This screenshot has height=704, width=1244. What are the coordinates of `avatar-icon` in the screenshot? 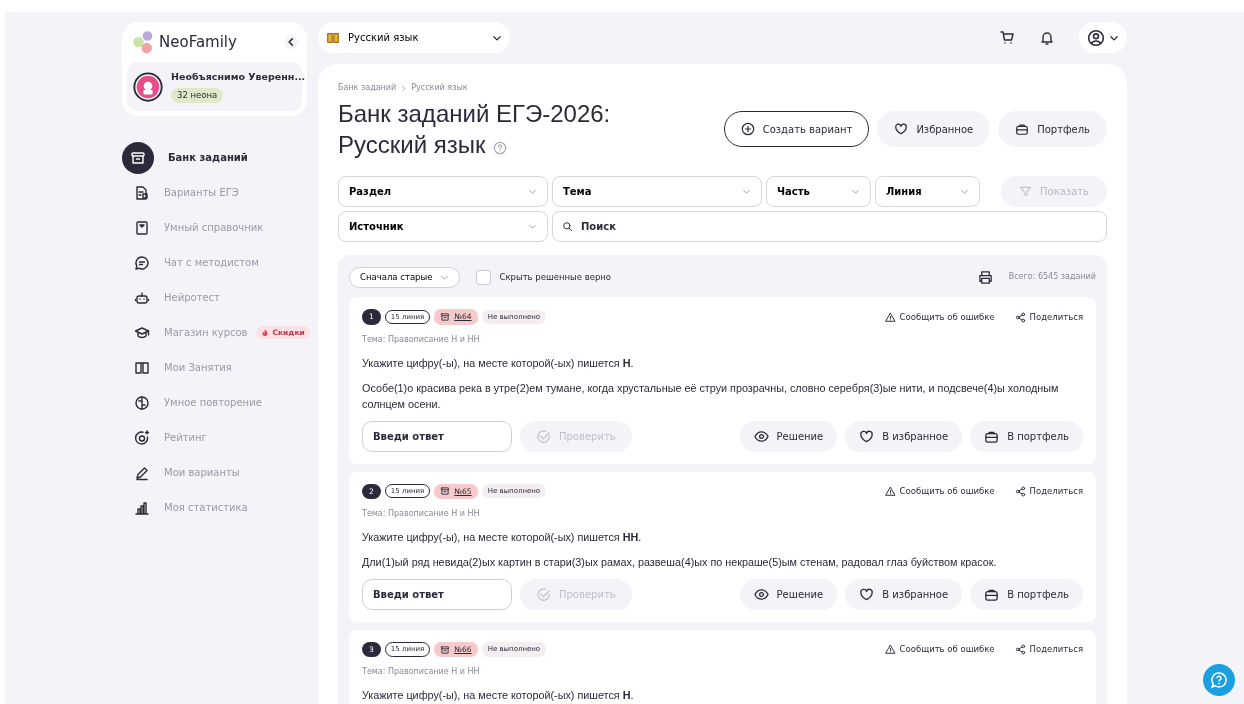 It's located at (148, 86).